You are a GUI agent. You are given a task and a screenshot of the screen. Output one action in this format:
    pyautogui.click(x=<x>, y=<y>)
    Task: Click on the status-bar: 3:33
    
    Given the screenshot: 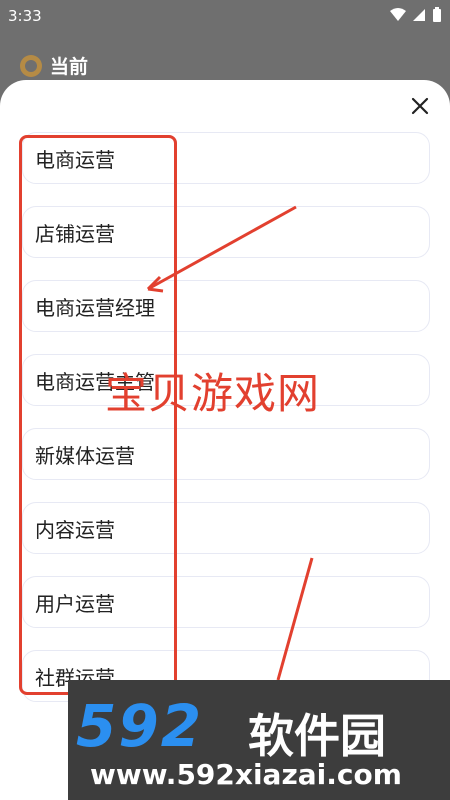 What is the action you would take?
    pyautogui.click(x=225, y=16)
    